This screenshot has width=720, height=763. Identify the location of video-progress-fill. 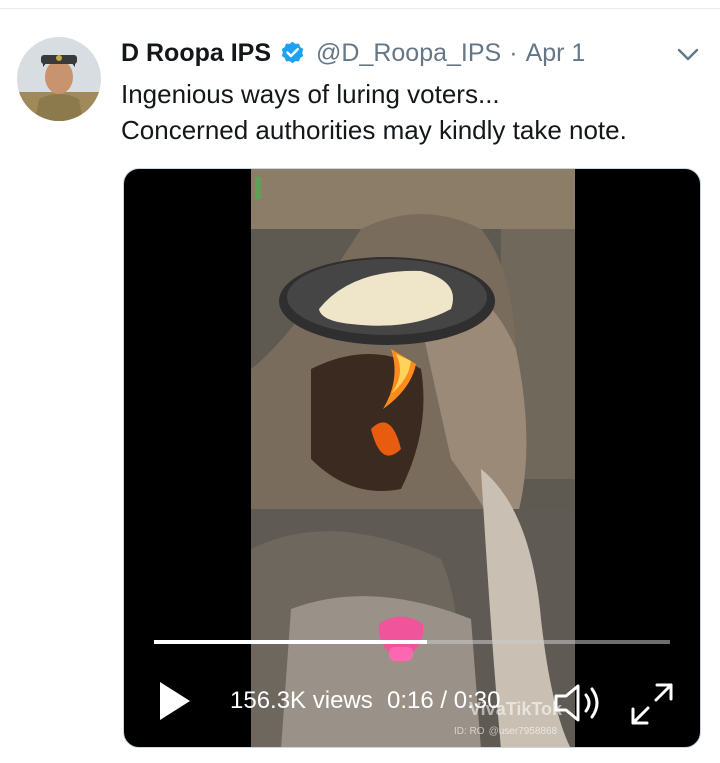
(291, 642).